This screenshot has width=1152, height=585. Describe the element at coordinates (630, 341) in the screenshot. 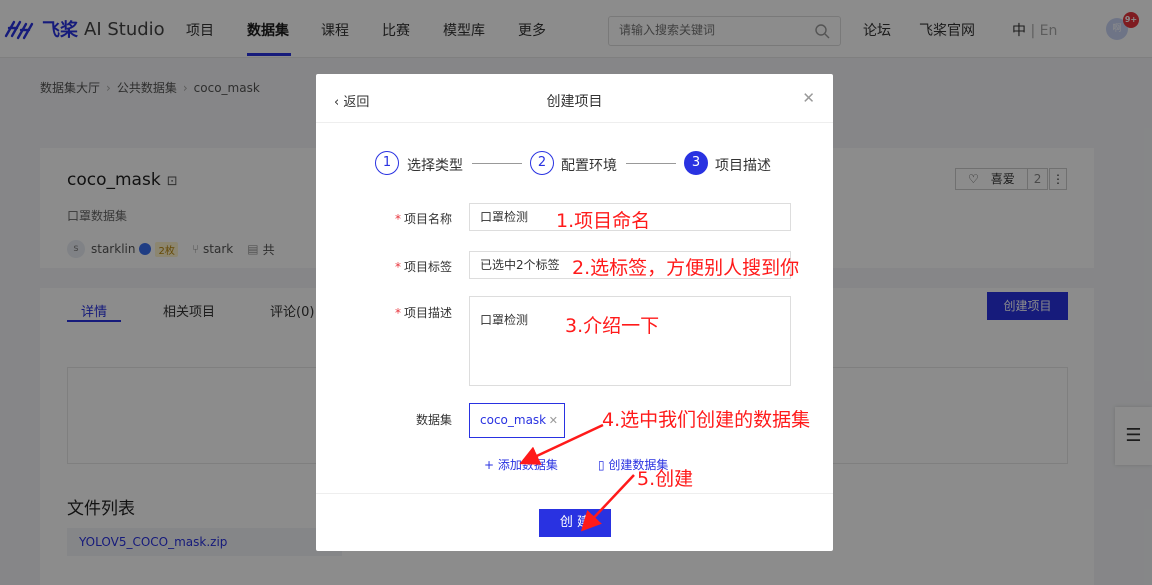

I see `project-desc-textarea: 口罩检测` at that location.